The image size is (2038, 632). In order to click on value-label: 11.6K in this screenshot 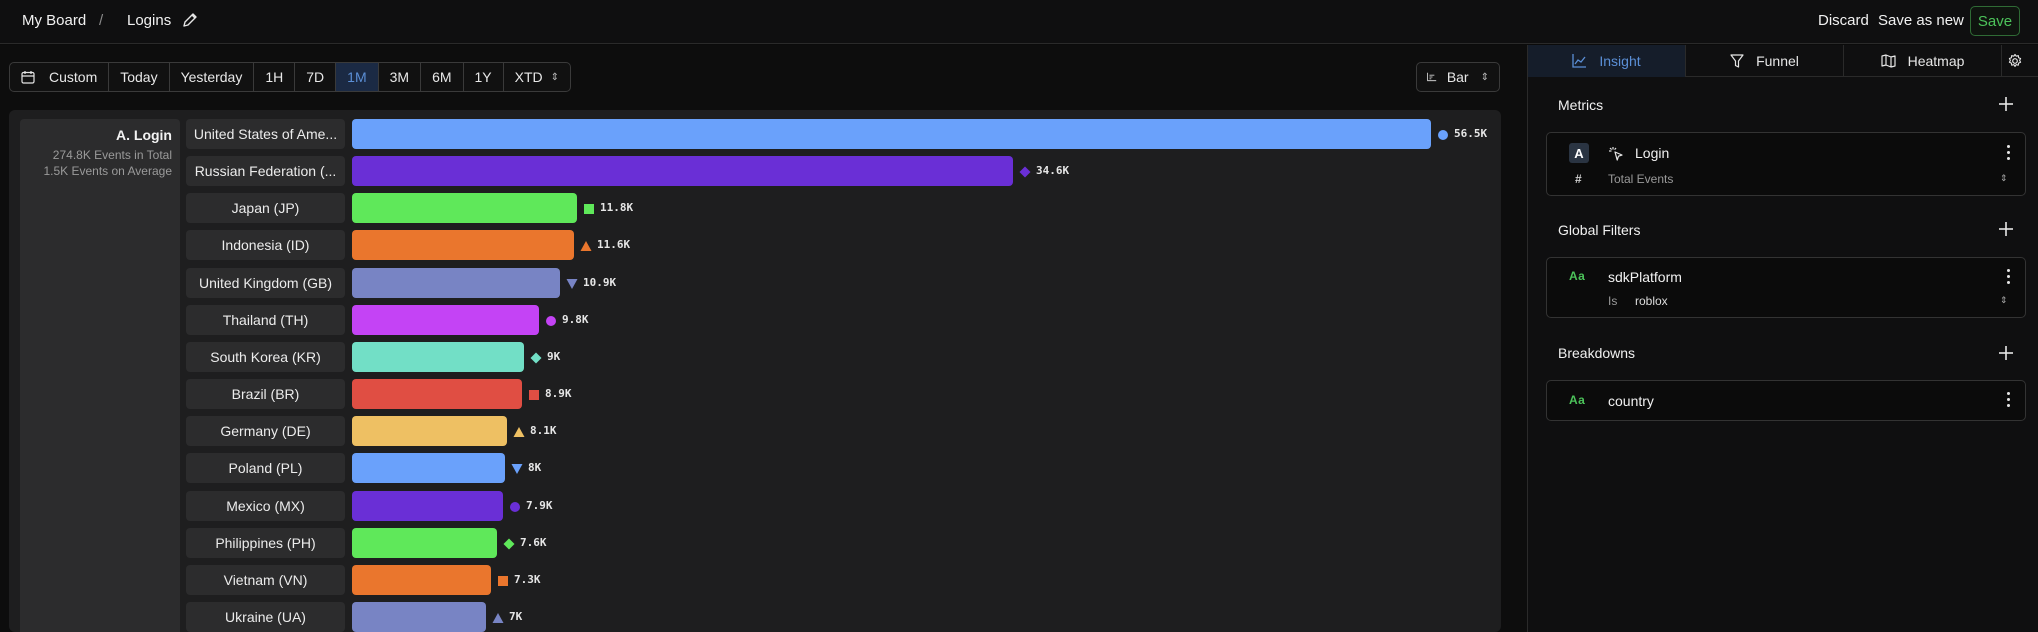, I will do `click(614, 244)`.